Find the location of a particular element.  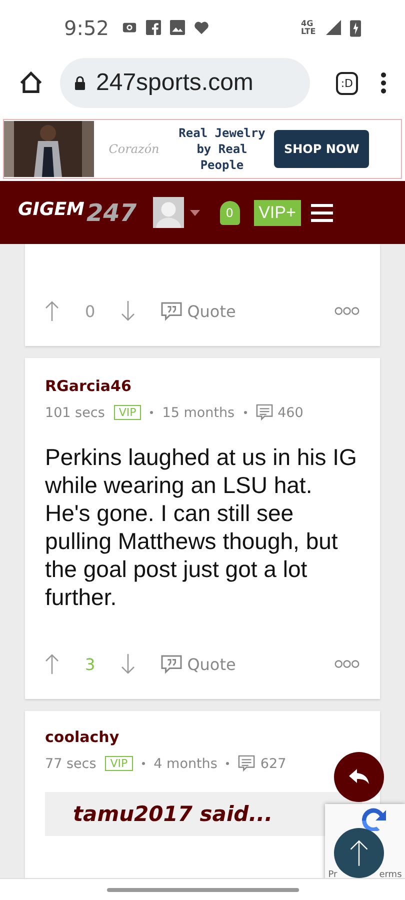

caret-icon is located at coordinates (195, 213).